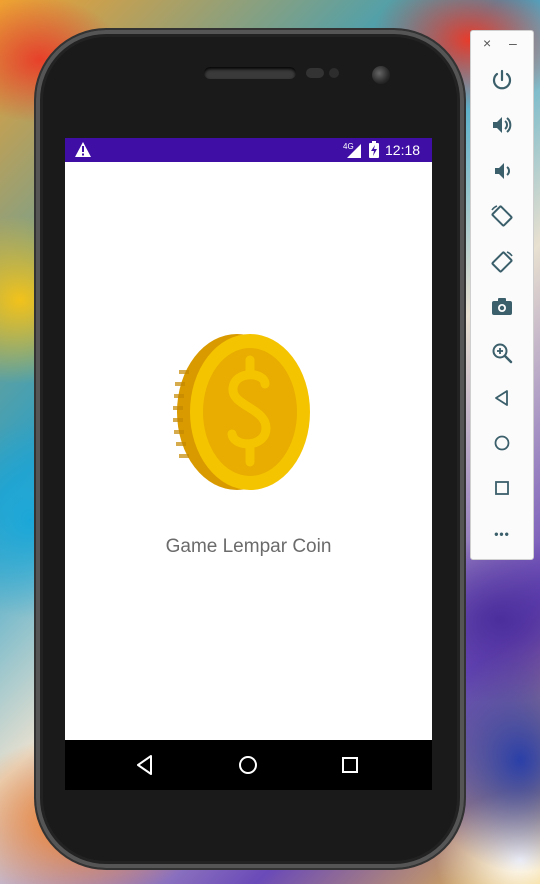 This screenshot has width=540, height=884. I want to click on toolbar-window-controls: × –, so click(502, 44).